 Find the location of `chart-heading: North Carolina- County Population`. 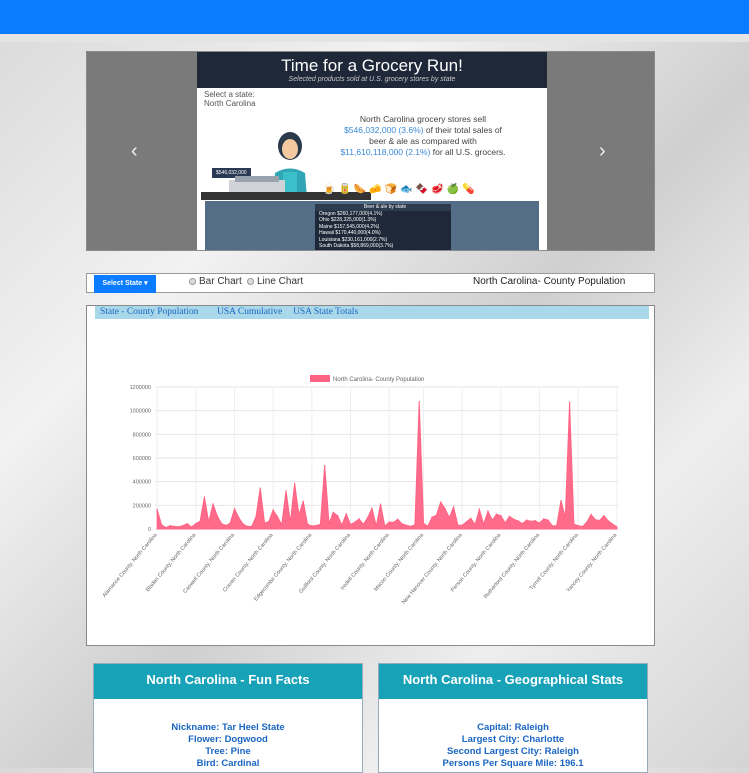

chart-heading: North Carolina- County Population is located at coordinates (549, 281).